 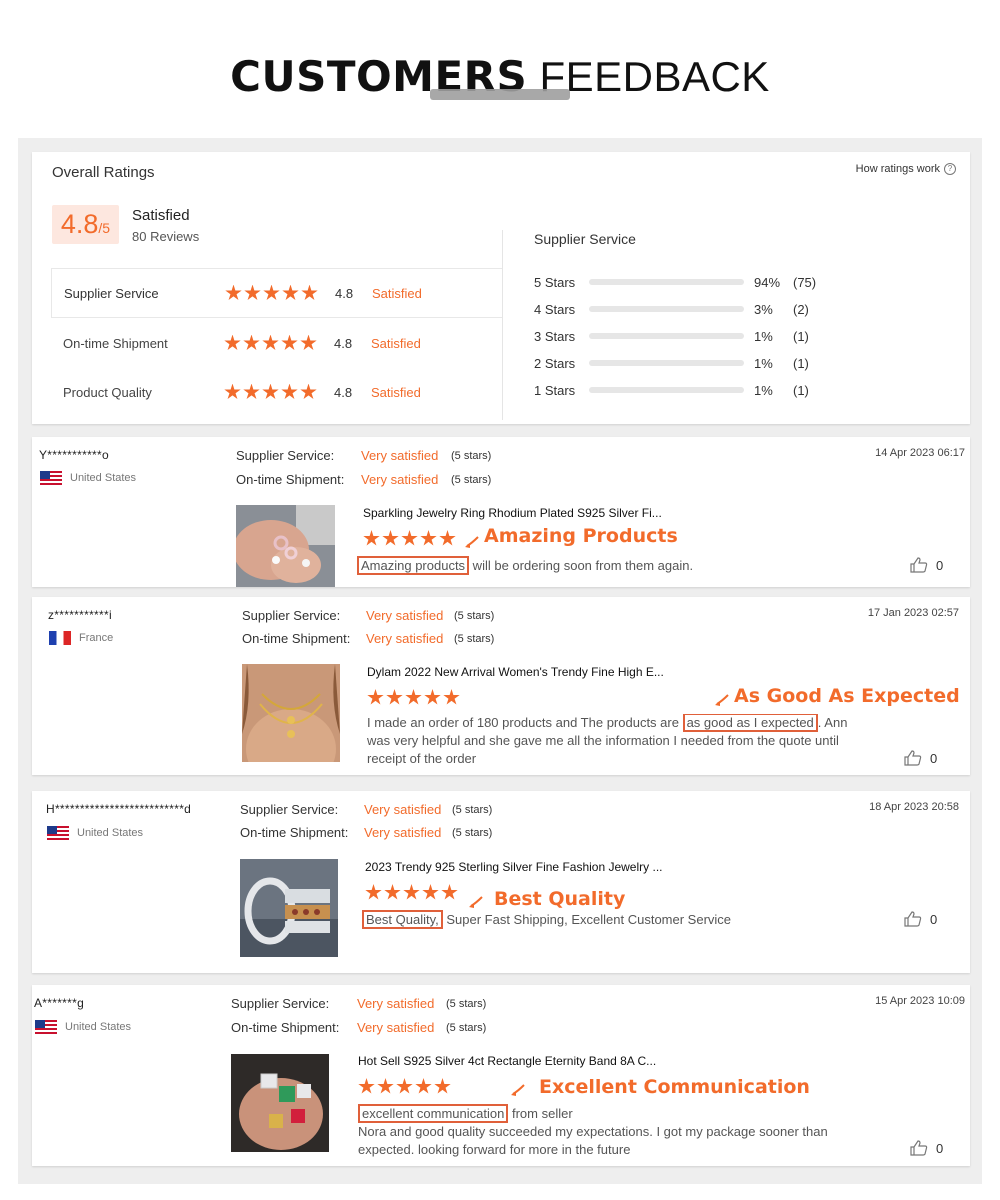 I want to click on overall-ratings-title: Overall Ratings, so click(x=103, y=172).